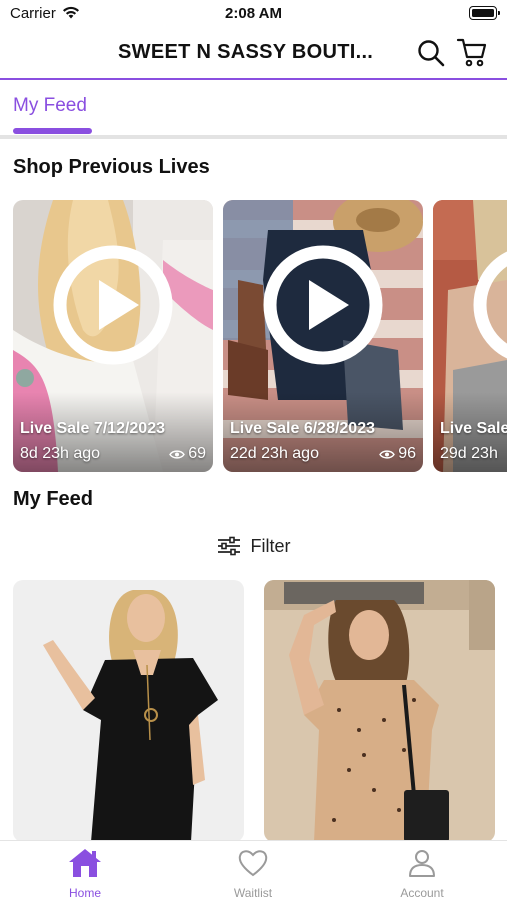 This screenshot has height=900, width=507. I want to click on live-sale-card: Live Sale 7/12/2023 8d 23h ago 69, so click(113, 336).